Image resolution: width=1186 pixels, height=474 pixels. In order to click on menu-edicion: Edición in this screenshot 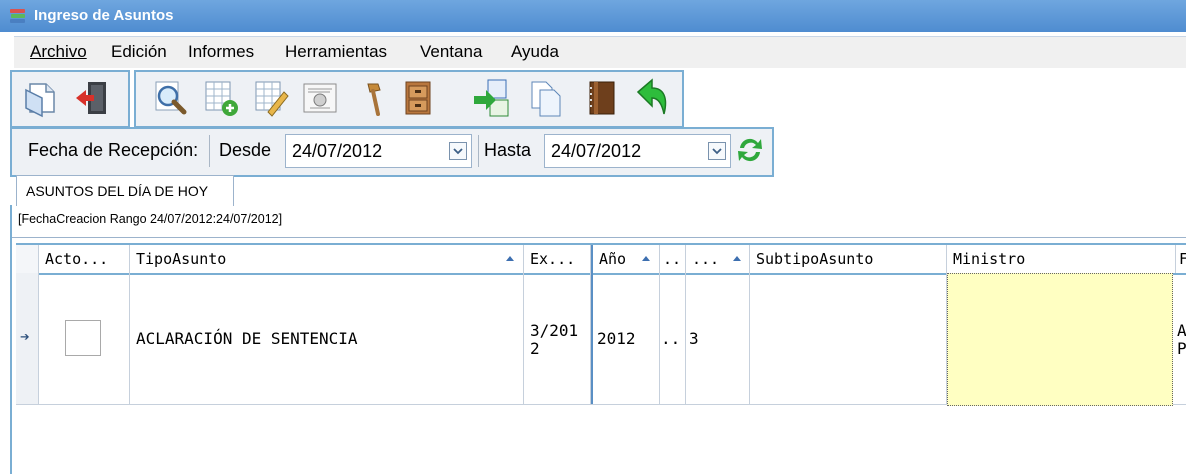, I will do `click(139, 52)`.